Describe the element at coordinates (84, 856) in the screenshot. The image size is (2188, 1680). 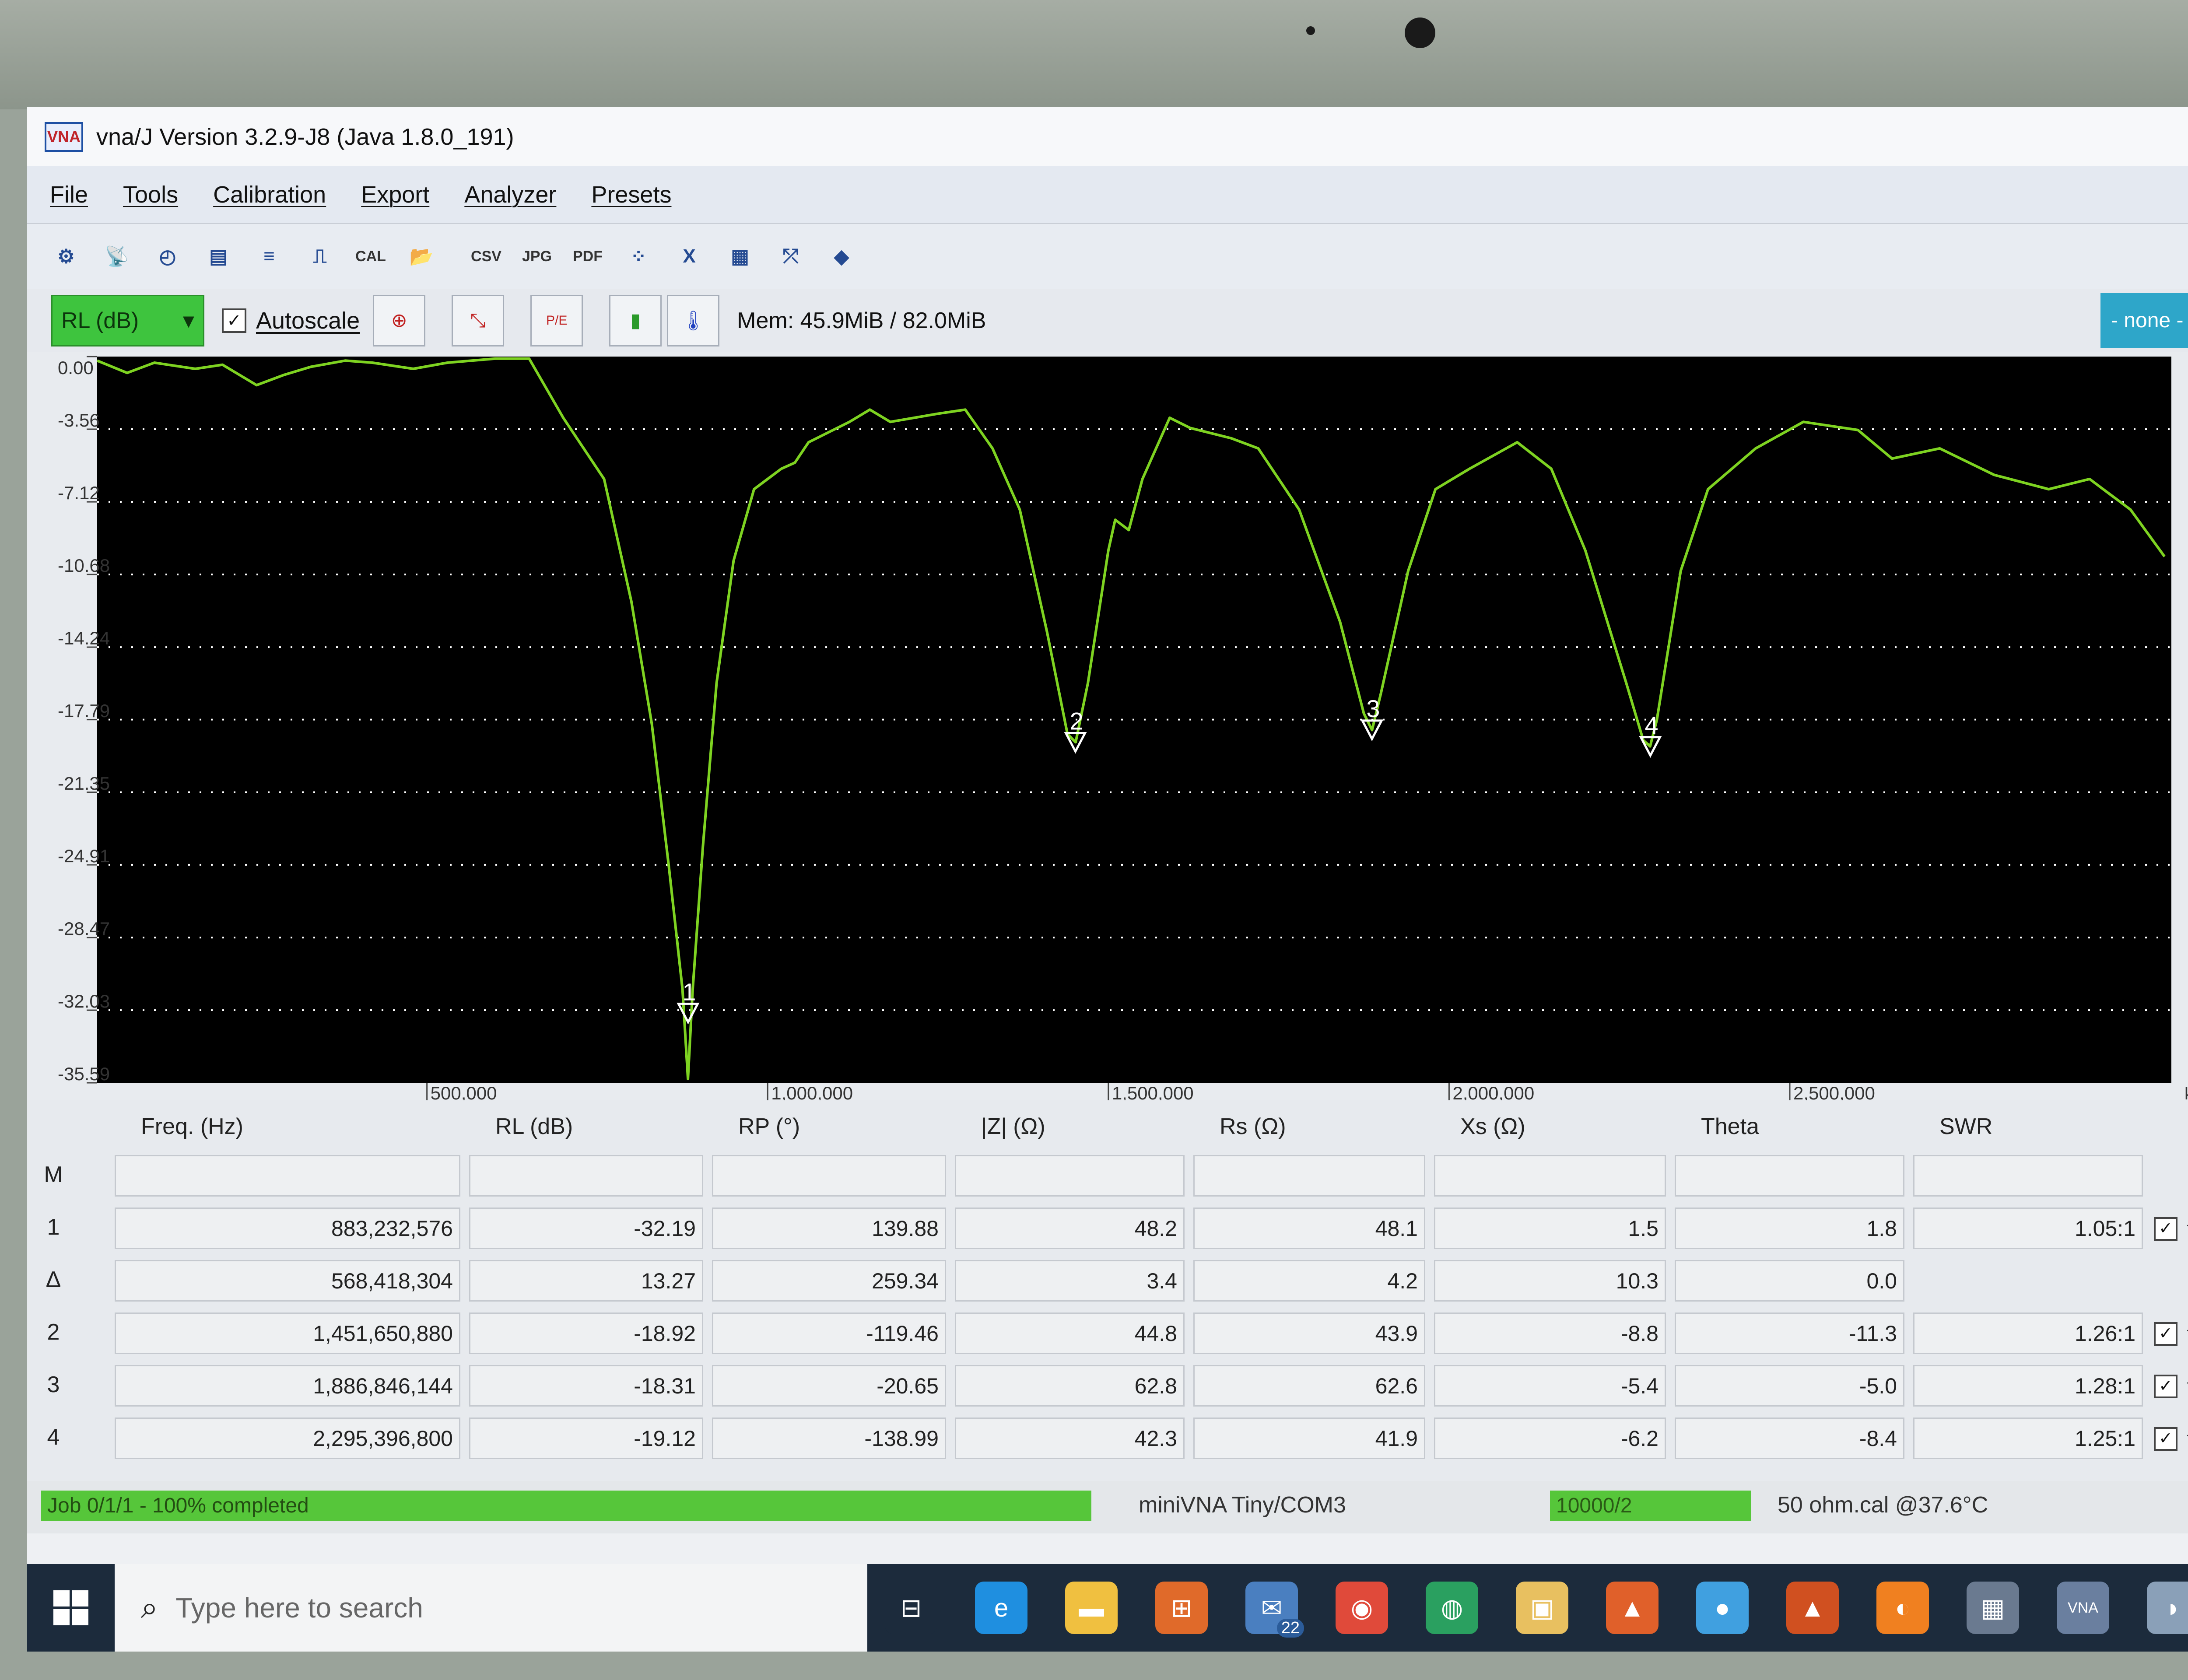
I see `y-tick-label: -24.91` at that location.